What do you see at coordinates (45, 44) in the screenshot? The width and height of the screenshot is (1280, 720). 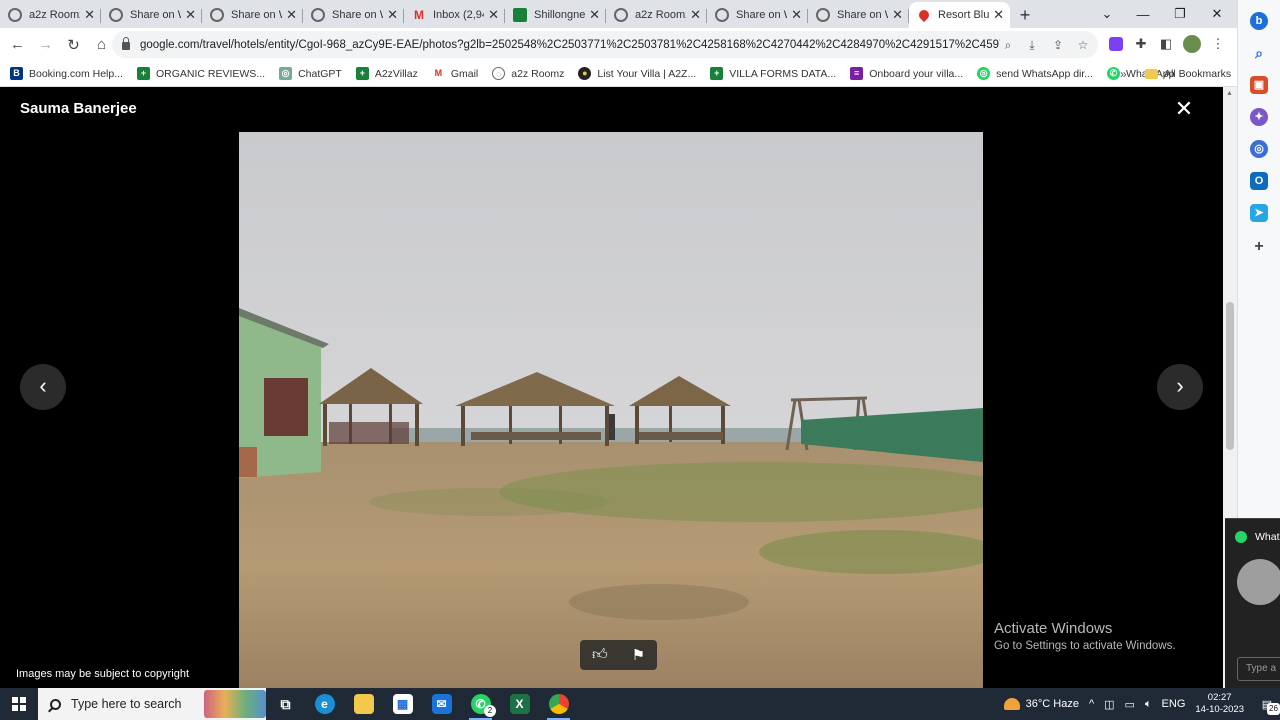 I see `forward-icon: →` at bounding box center [45, 44].